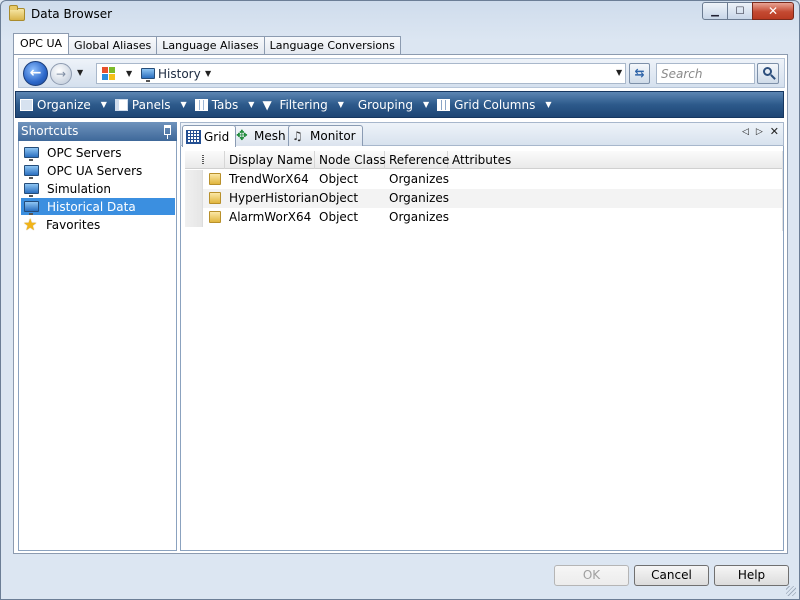  Describe the element at coordinates (208, 73) in the screenshot. I see `crumb-dropdown-arrow: ▼` at that location.